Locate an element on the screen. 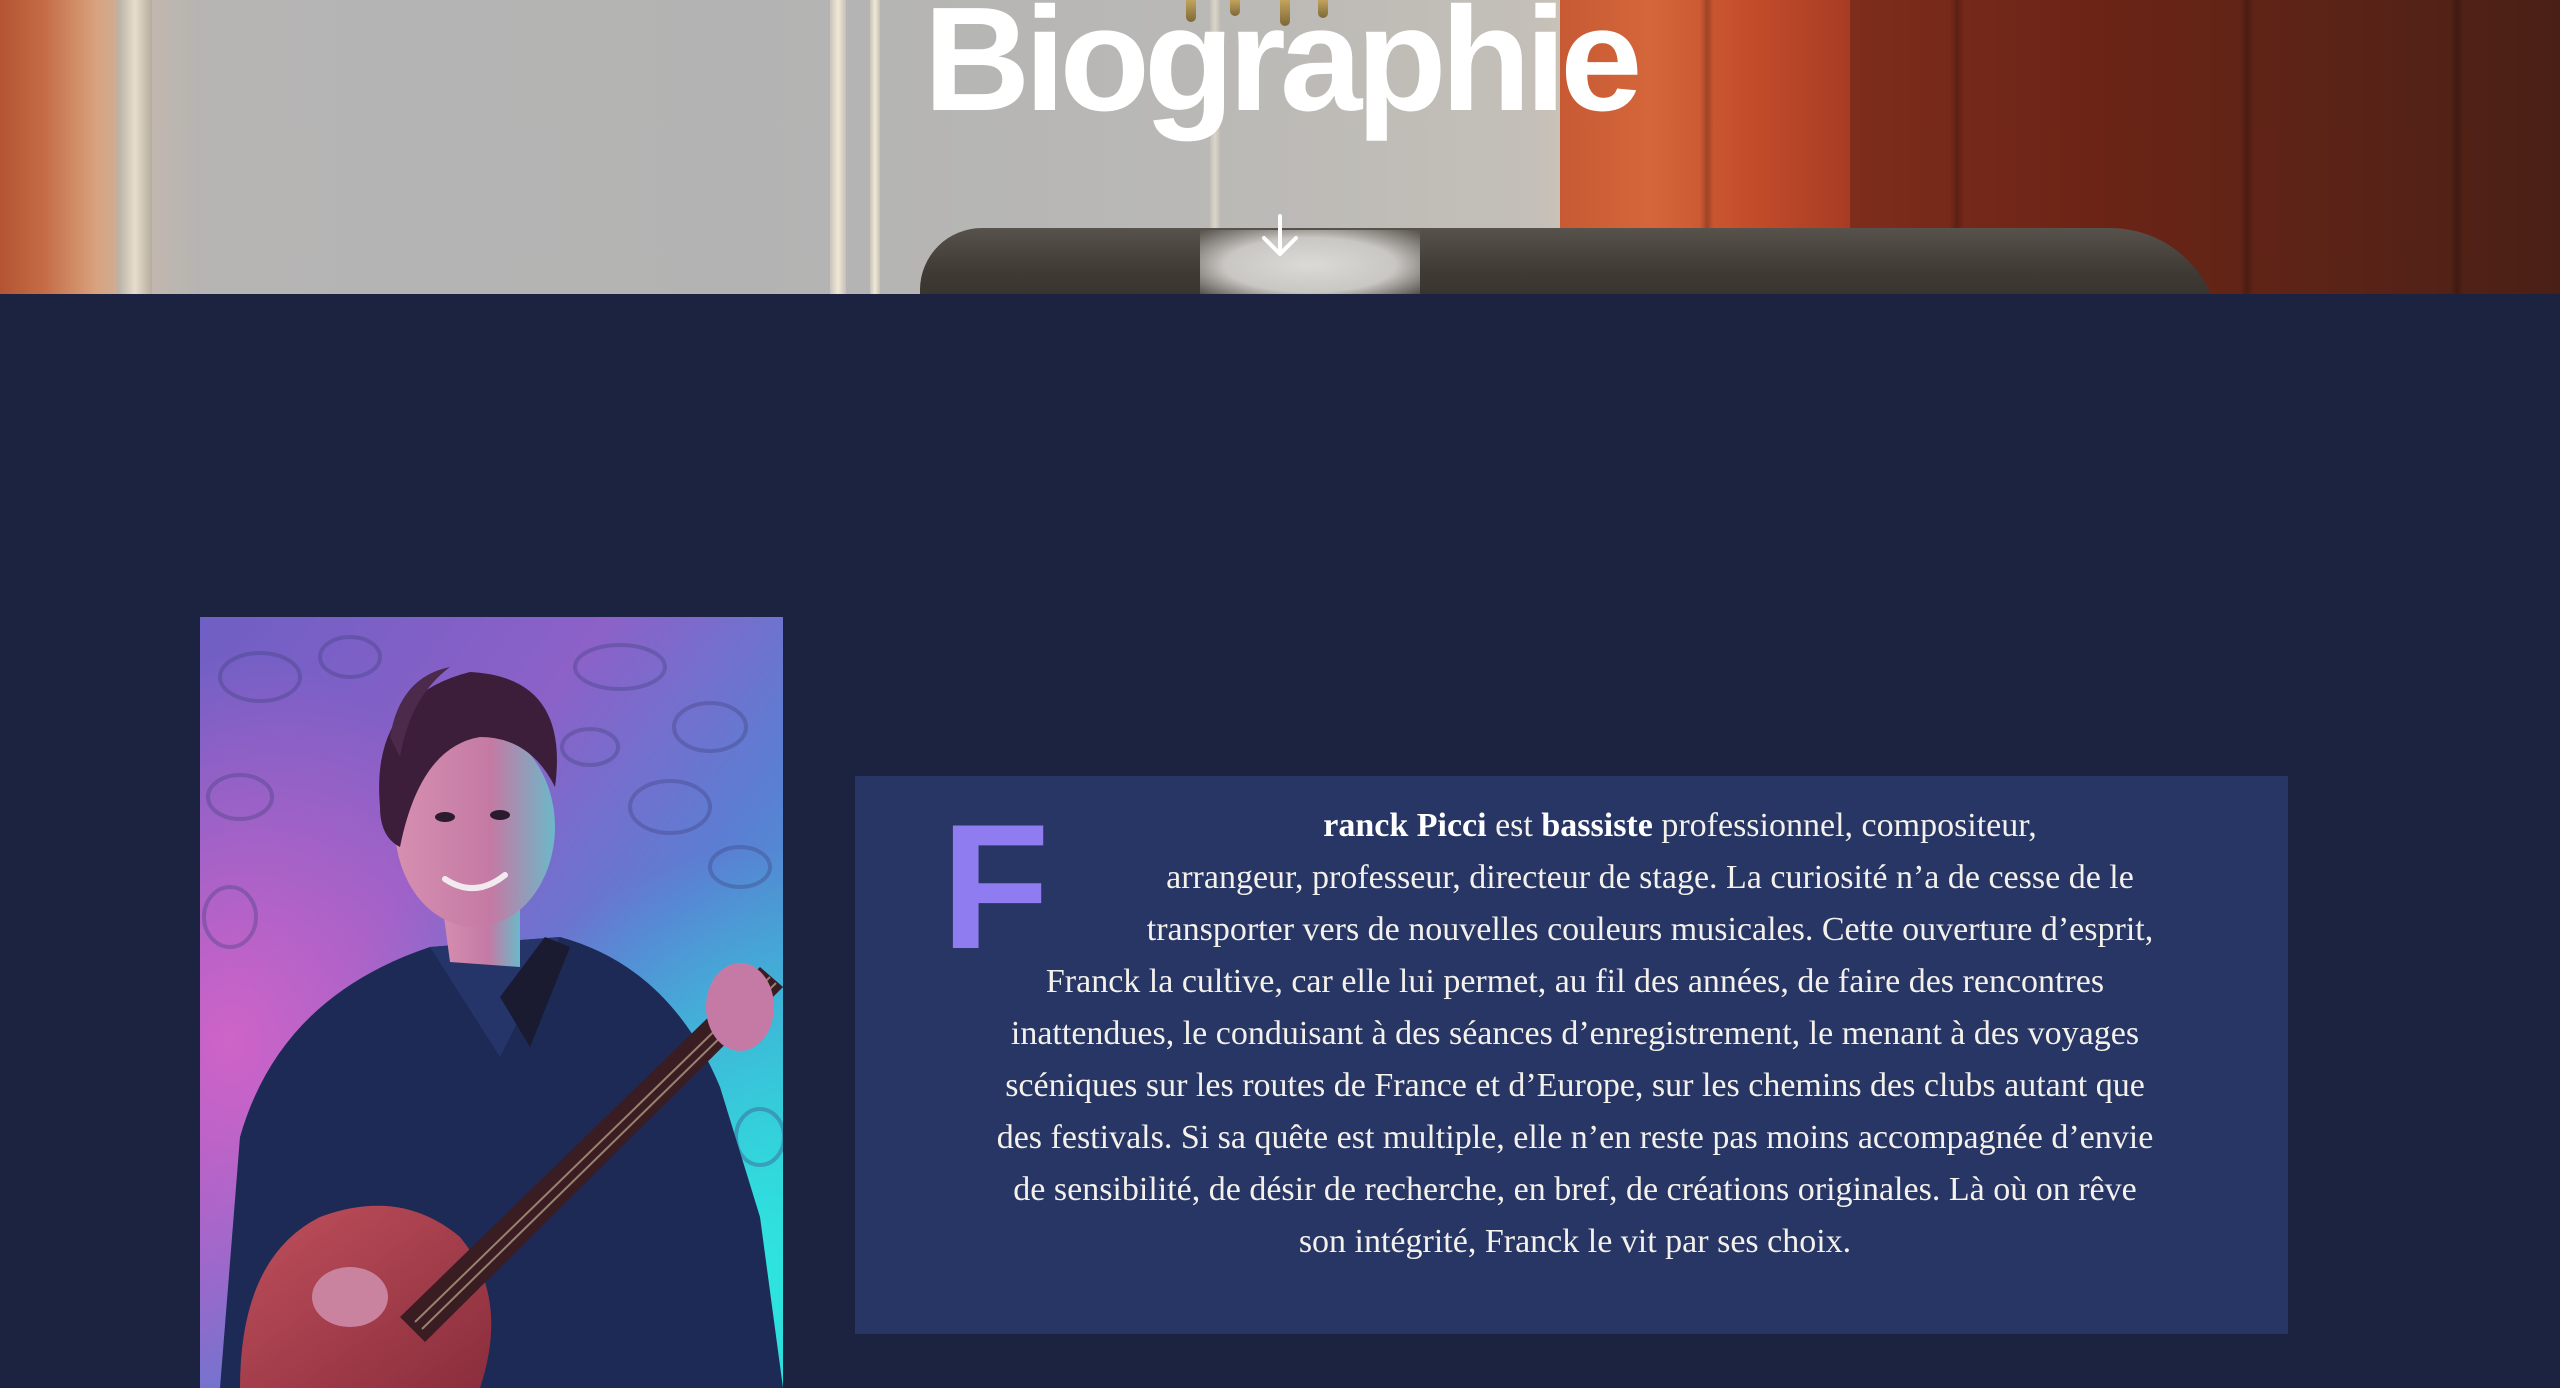  hero-background-sofa is located at coordinates (1570, 261).